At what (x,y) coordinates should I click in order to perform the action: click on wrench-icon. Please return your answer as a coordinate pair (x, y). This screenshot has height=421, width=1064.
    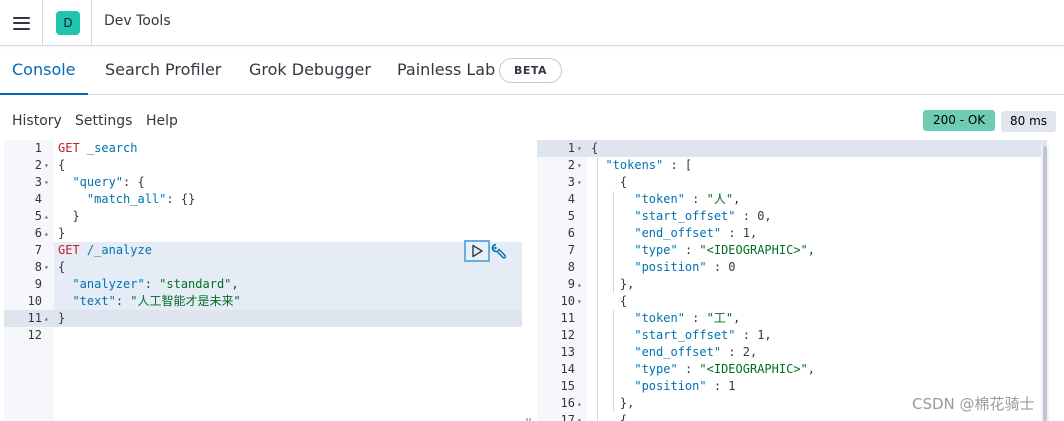
    Looking at the image, I should click on (499, 251).